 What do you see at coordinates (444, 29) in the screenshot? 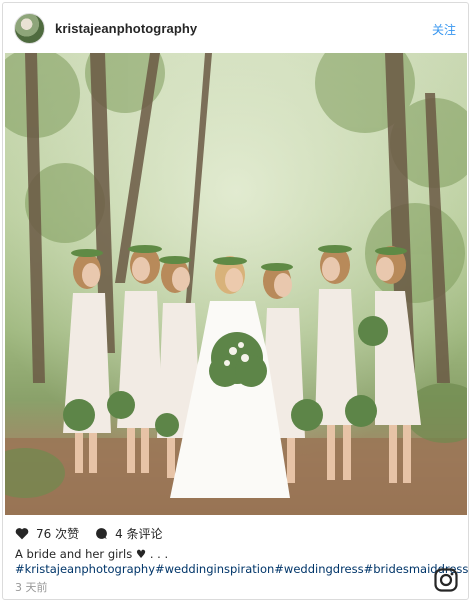
I see `follow-button: 关注` at bounding box center [444, 29].